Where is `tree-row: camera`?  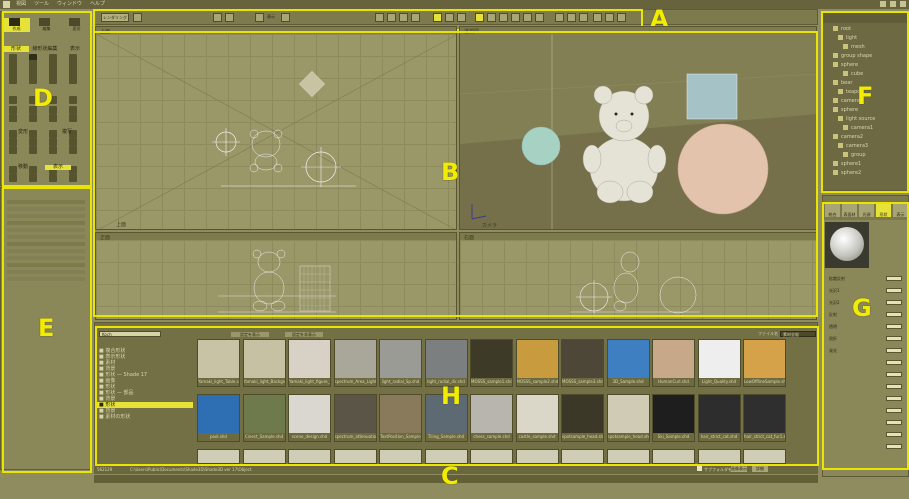 tree-row: camera is located at coordinates (846, 101).